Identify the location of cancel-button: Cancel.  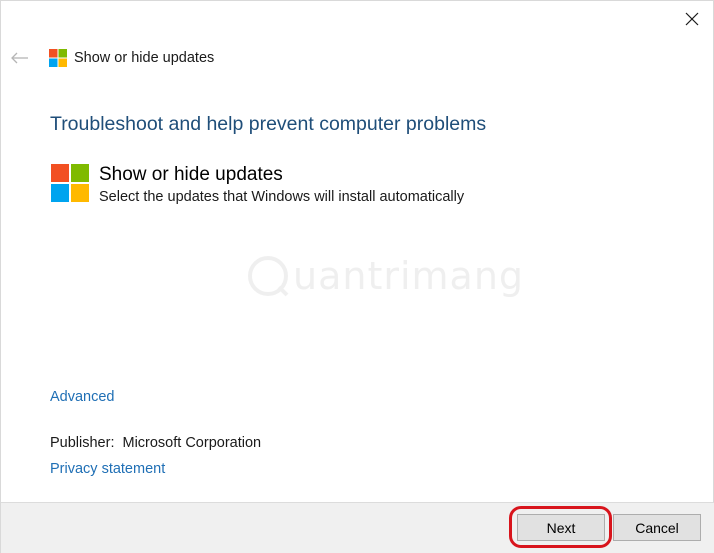
(657, 527).